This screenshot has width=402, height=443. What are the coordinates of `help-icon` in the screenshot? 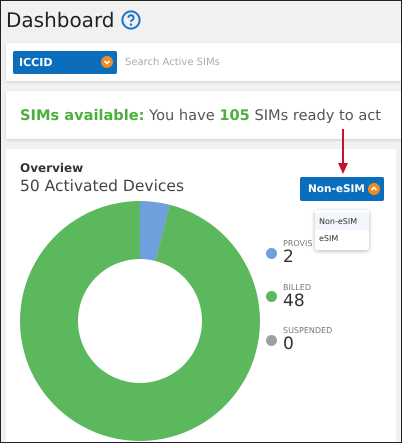 It's located at (130, 20).